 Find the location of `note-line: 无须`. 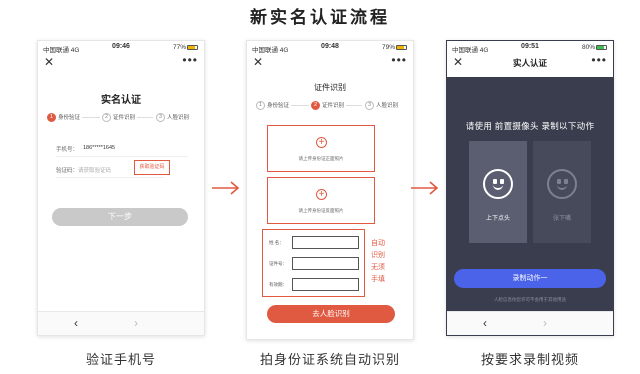

note-line: 无须 is located at coordinates (378, 267).